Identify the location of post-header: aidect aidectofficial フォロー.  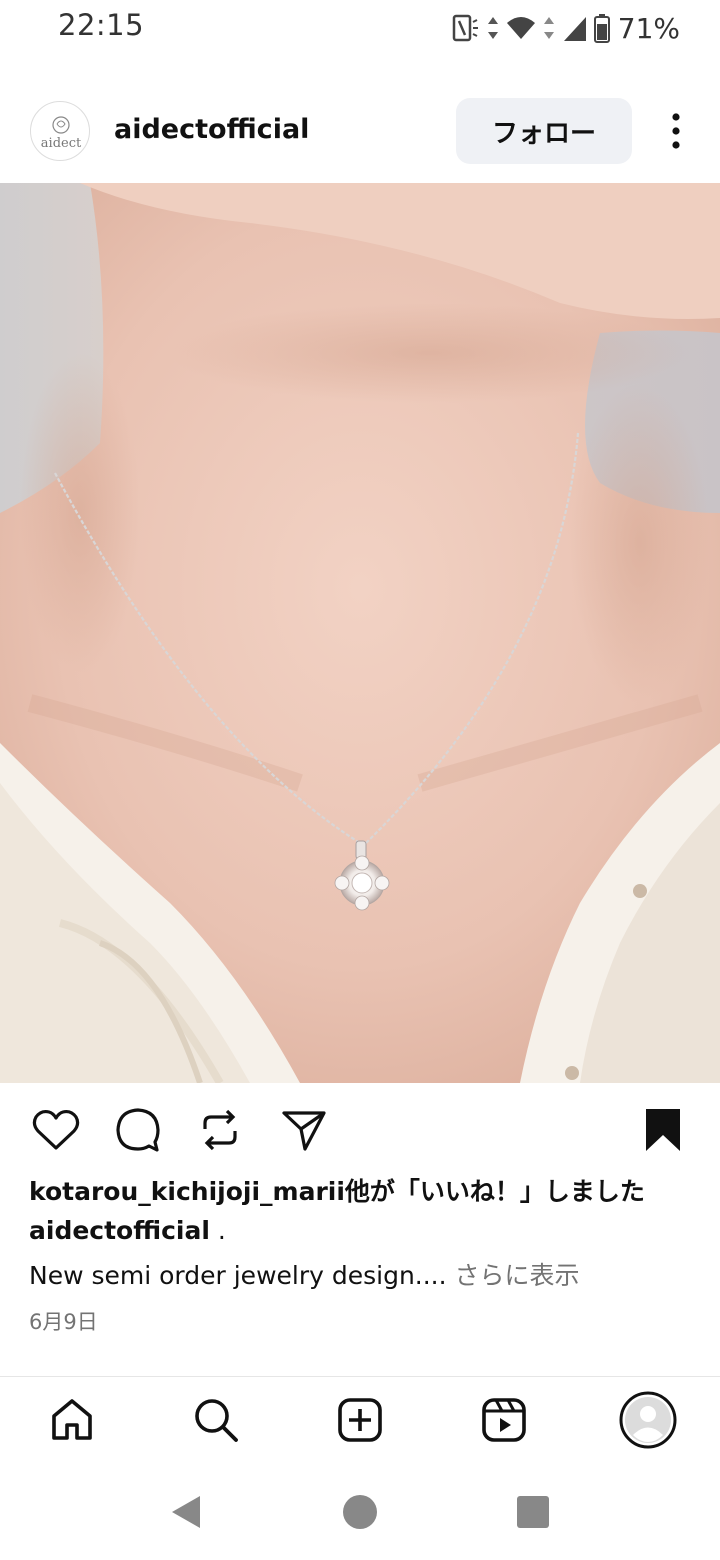
(360, 132).